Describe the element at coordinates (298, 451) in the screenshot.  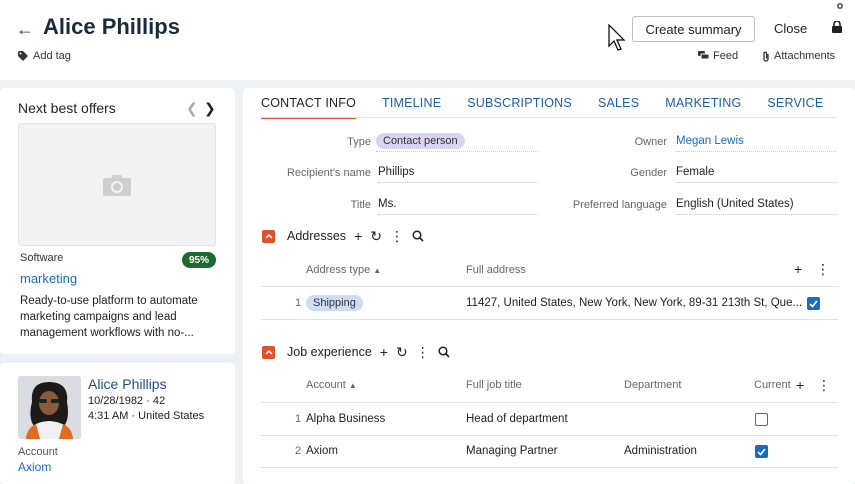
I see `row-number: 2` at that location.